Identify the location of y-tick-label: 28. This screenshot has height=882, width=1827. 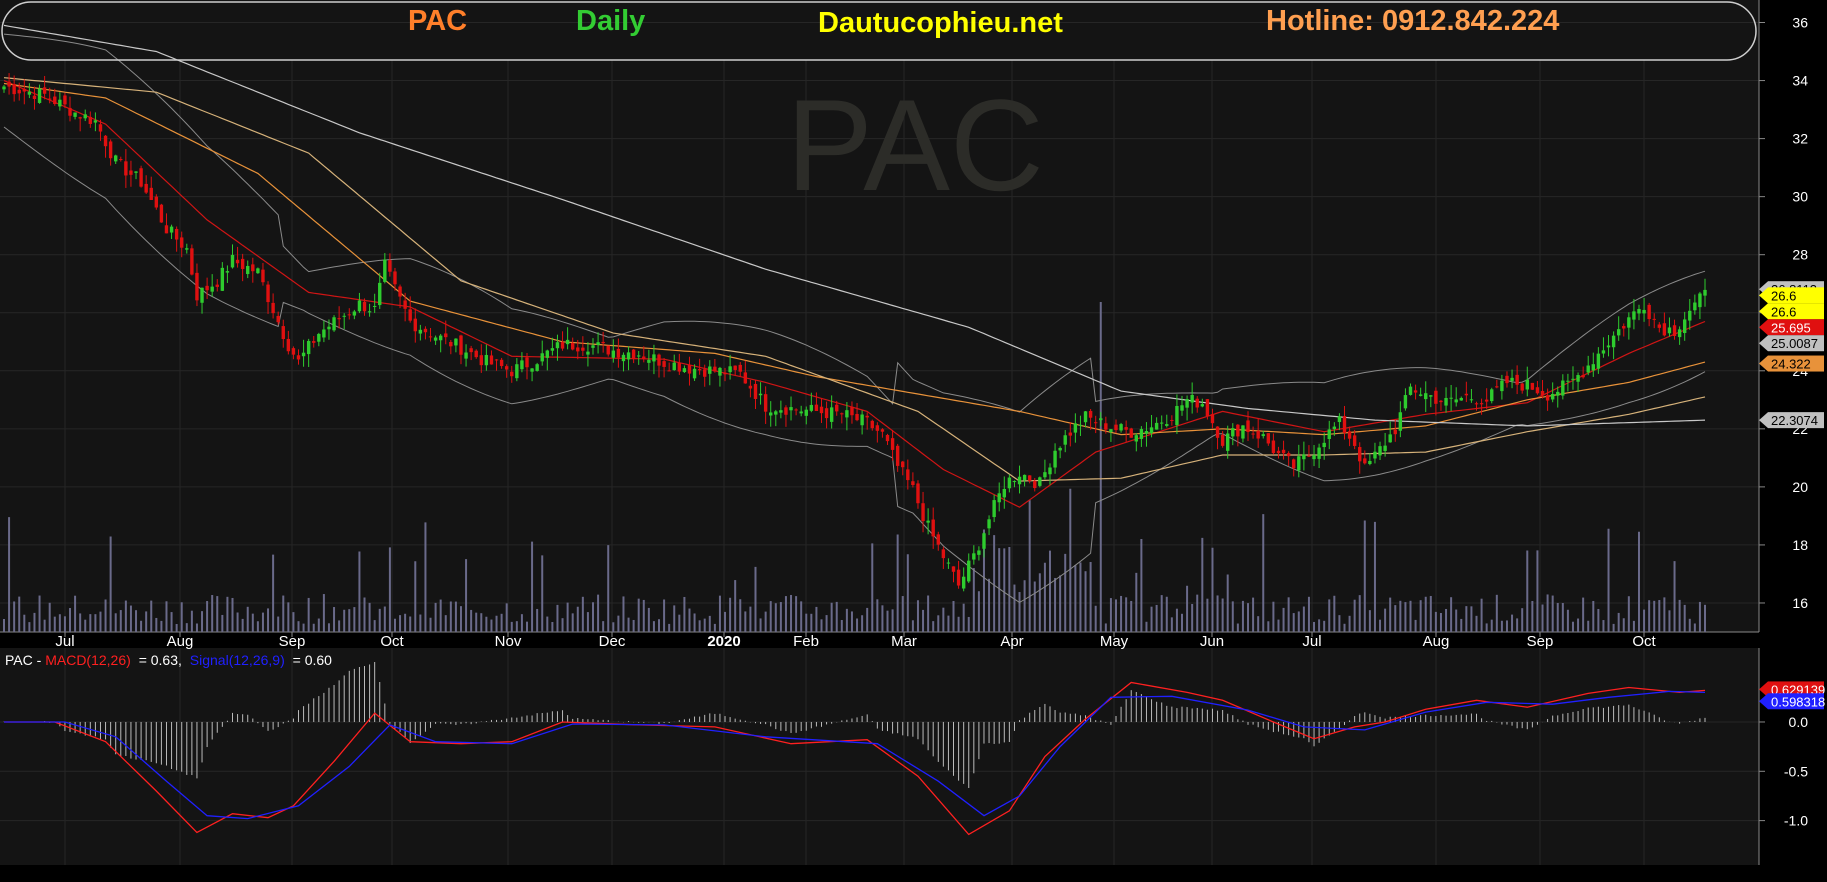
(1800, 255).